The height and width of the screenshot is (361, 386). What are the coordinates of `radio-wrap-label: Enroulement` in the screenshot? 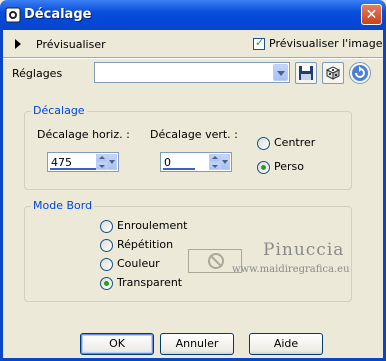 It's located at (152, 225).